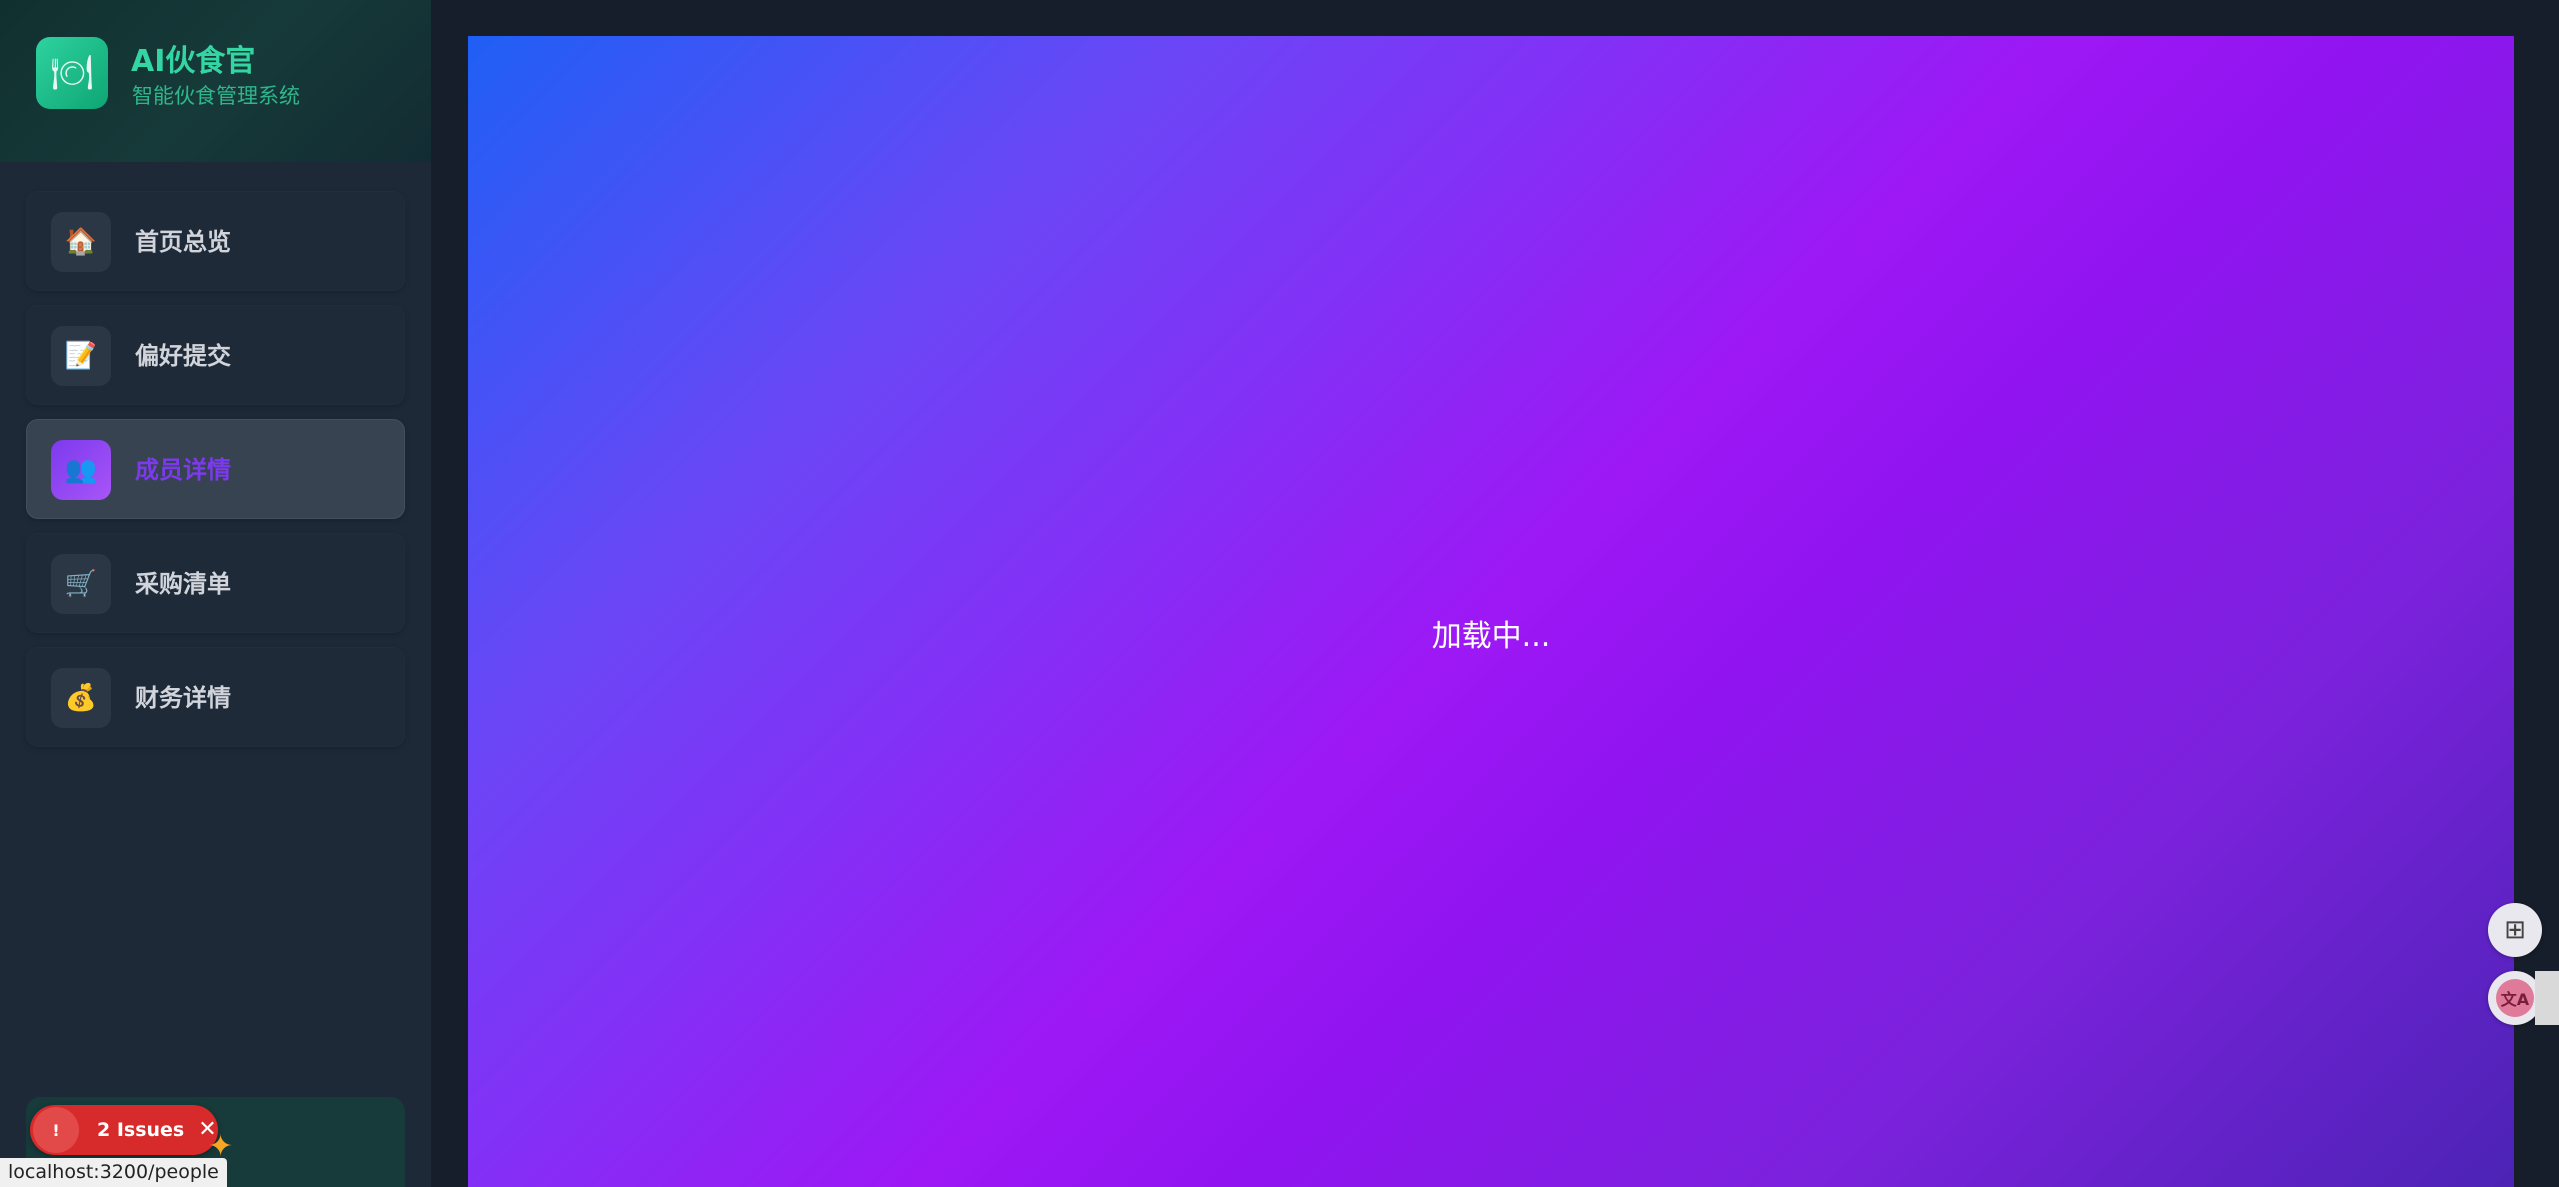 The width and height of the screenshot is (2559, 1187). I want to click on sidebar-item-label: 财务详情, so click(183, 698).